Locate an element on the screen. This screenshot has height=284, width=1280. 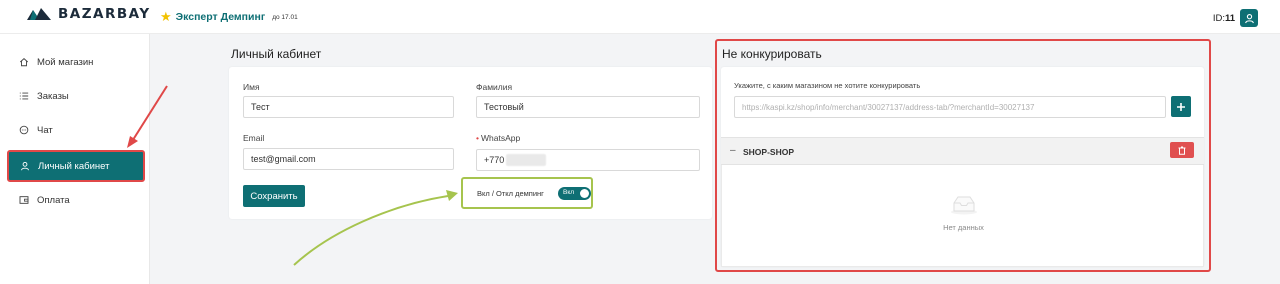
list-icon is located at coordinates (24, 96).